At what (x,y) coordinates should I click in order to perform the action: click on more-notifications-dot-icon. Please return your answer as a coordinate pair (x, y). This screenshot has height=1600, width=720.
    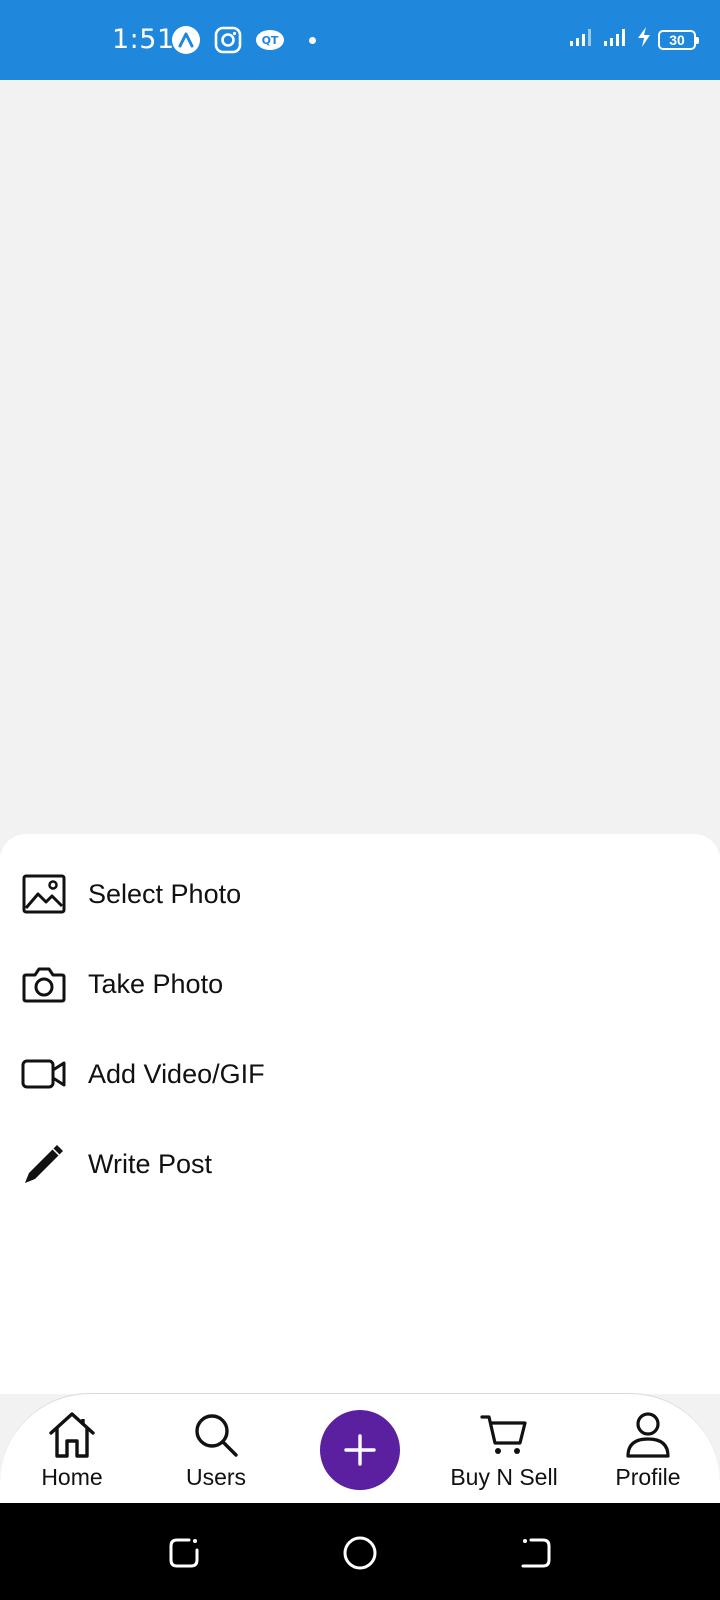
    Looking at the image, I should click on (312, 40).